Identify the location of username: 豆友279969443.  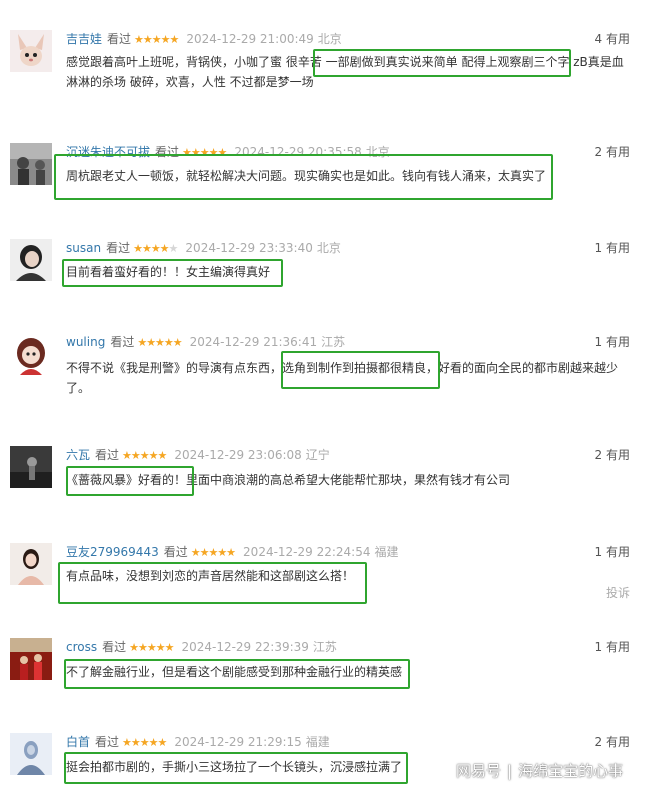
(112, 552).